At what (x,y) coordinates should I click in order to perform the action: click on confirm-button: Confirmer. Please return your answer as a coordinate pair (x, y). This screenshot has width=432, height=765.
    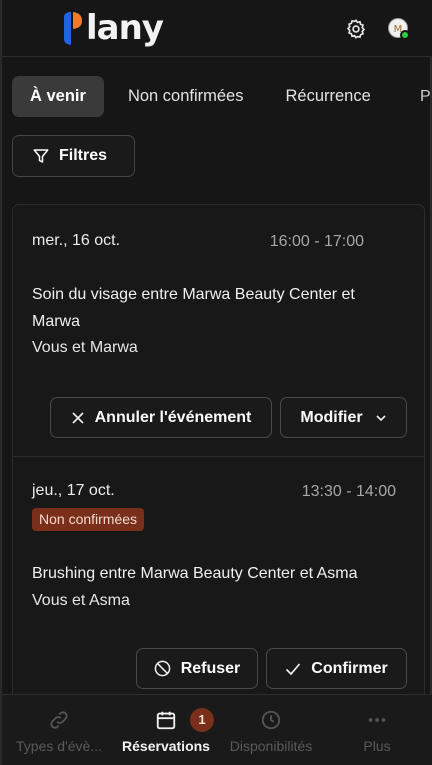
    Looking at the image, I should click on (336, 668).